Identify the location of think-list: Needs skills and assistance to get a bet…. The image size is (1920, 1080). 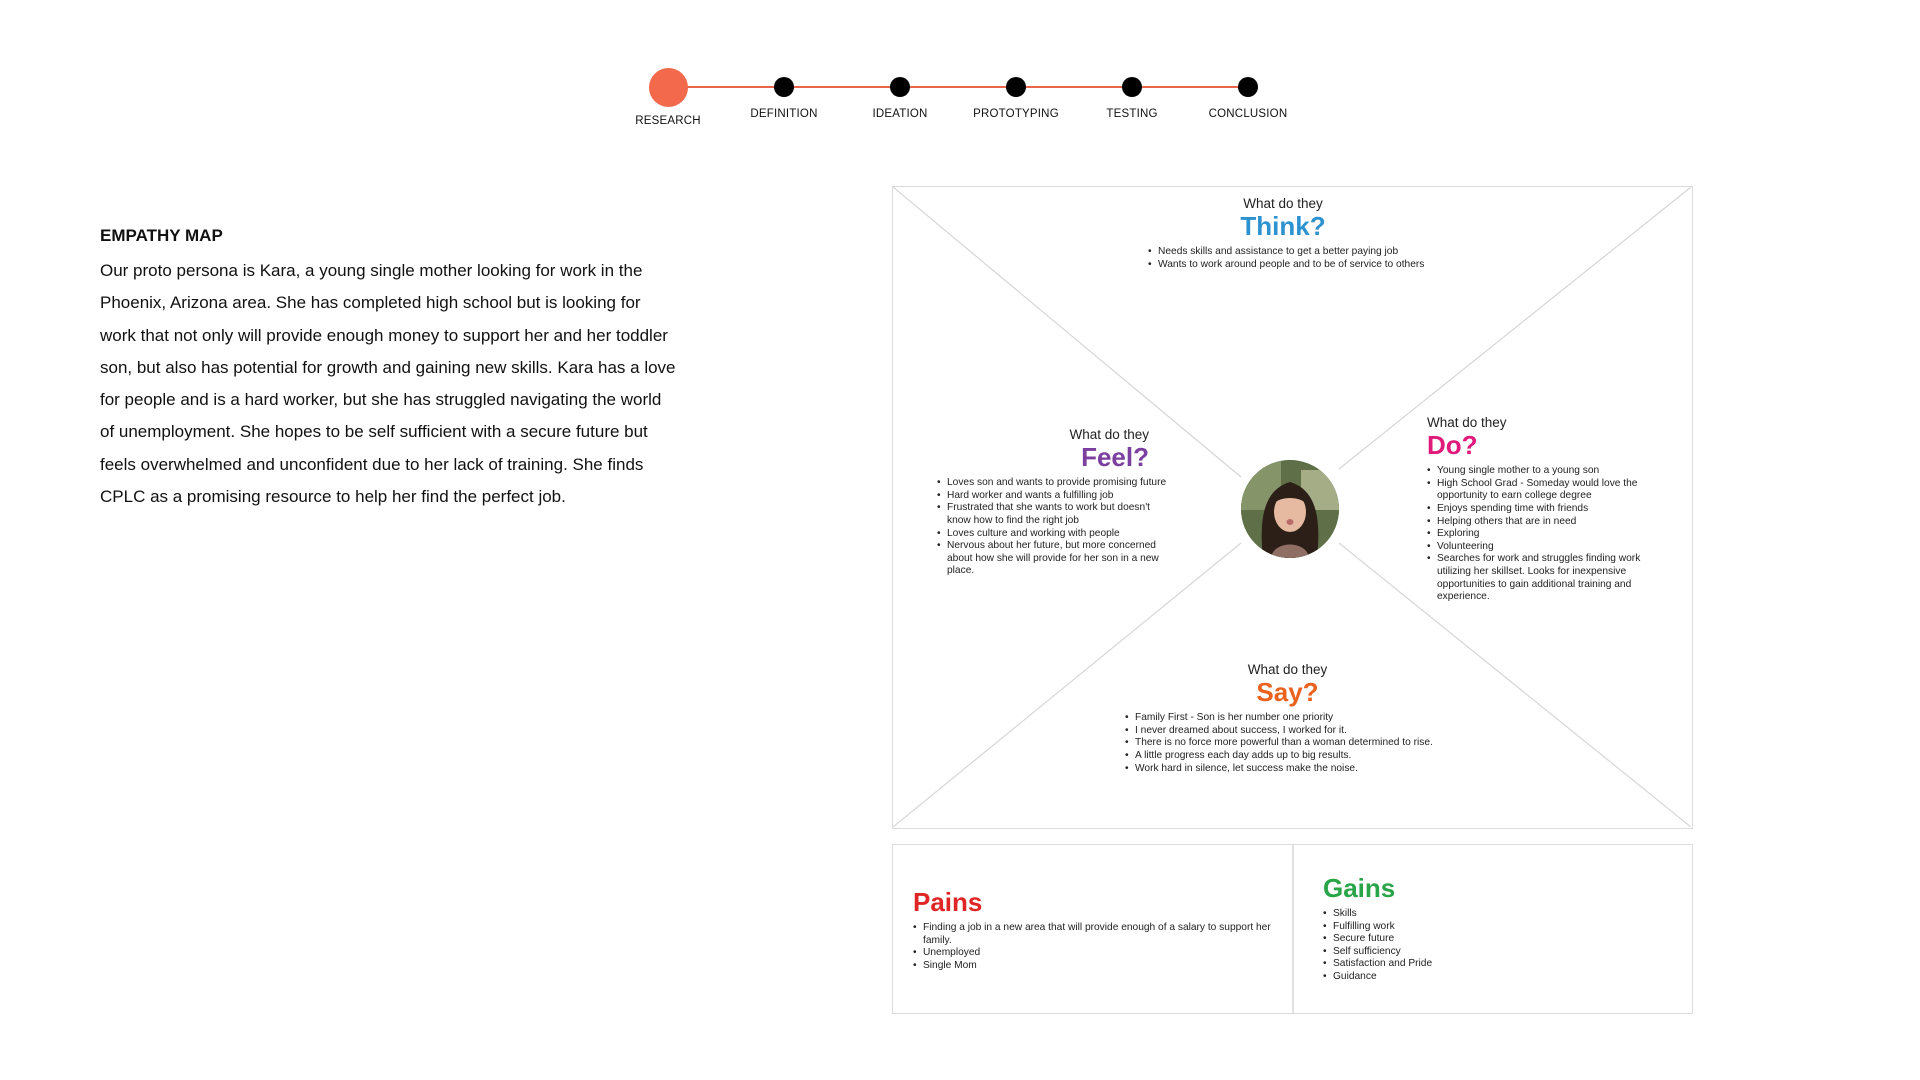
(1303, 258).